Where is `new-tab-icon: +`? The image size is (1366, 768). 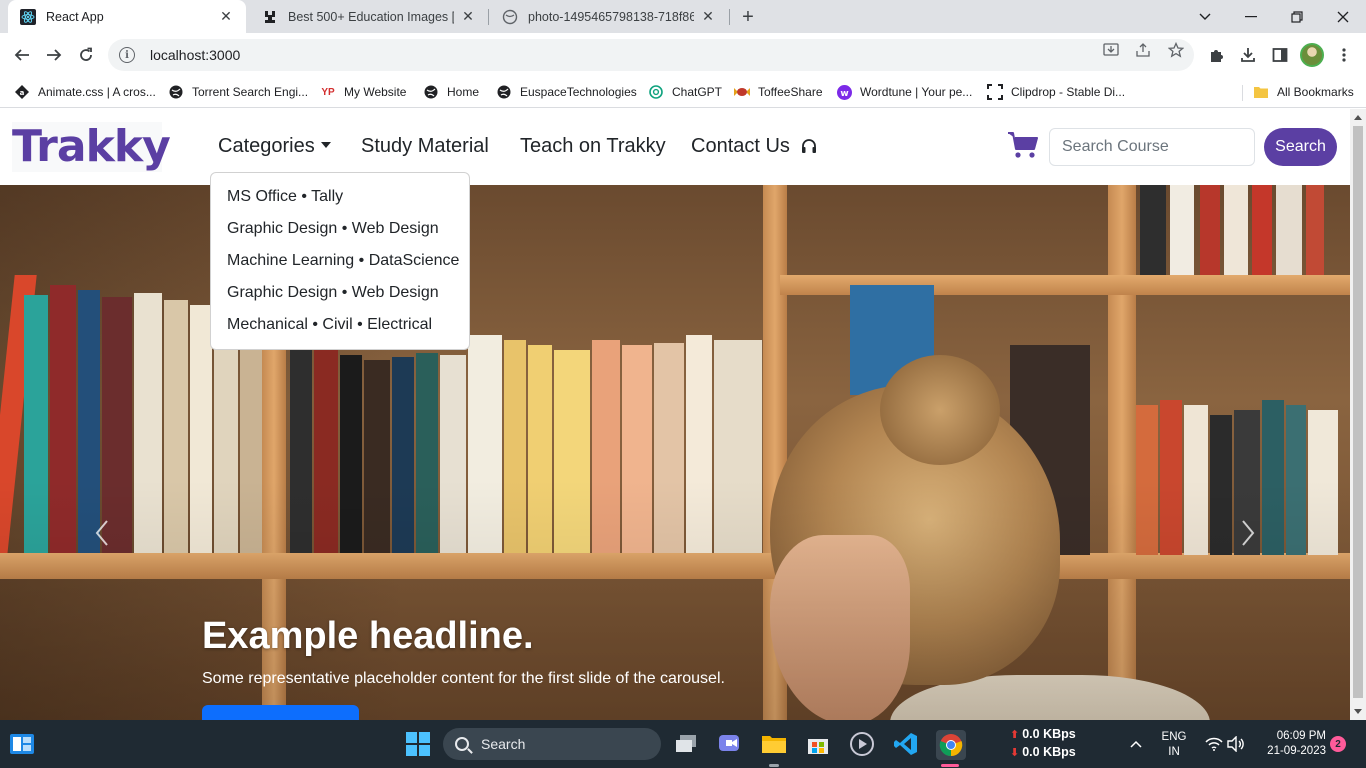 new-tab-icon: + is located at coordinates (748, 17).